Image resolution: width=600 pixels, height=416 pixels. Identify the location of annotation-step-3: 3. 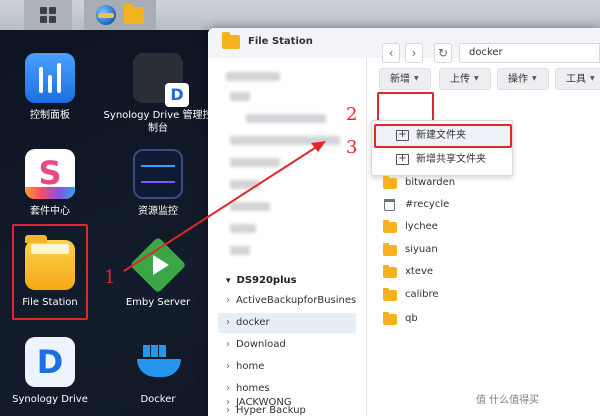
(352, 147).